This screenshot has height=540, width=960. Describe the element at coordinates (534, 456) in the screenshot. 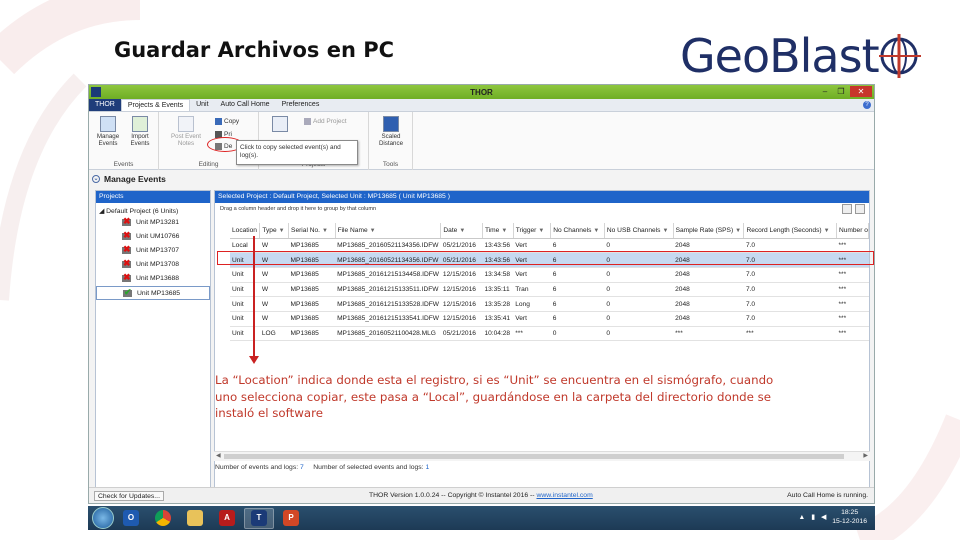

I see `scroll-thumb` at that location.